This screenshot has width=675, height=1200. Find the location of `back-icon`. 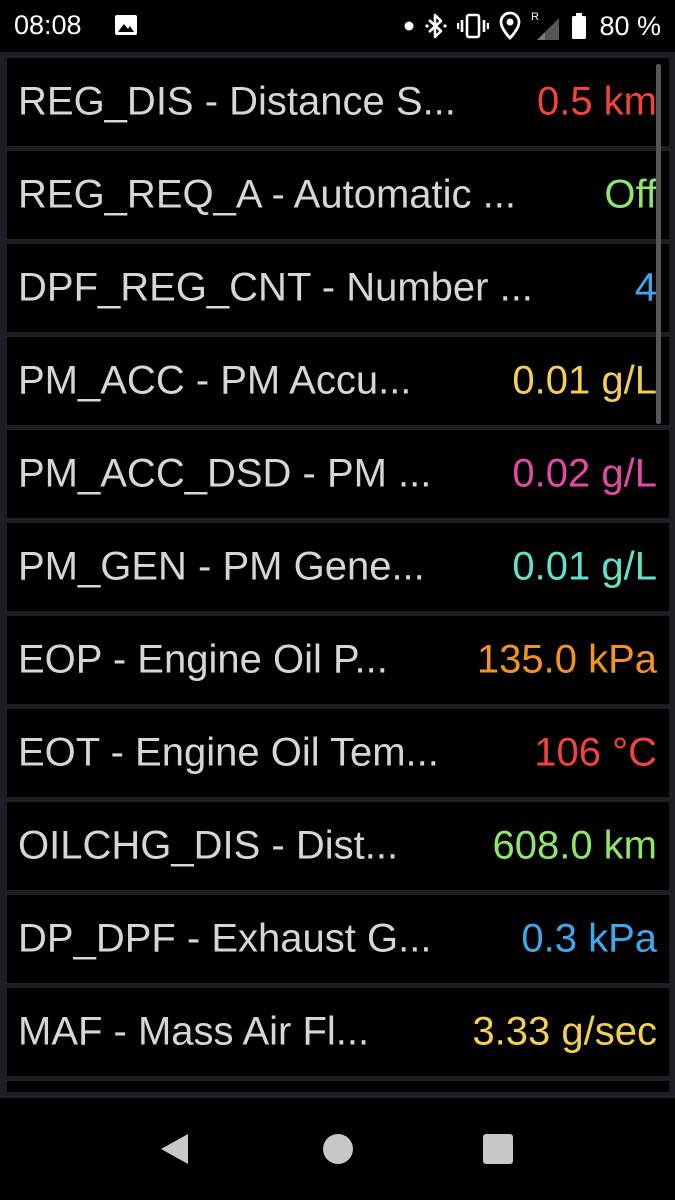

back-icon is located at coordinates (175, 1151).